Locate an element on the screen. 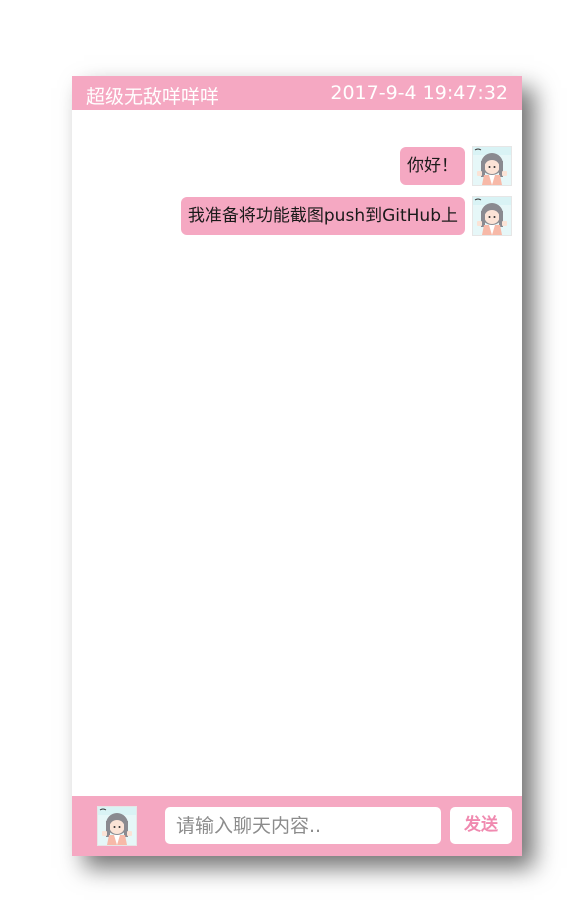  message-bubble: 我准备将功能截图push到GitHub上 is located at coordinates (322, 216).